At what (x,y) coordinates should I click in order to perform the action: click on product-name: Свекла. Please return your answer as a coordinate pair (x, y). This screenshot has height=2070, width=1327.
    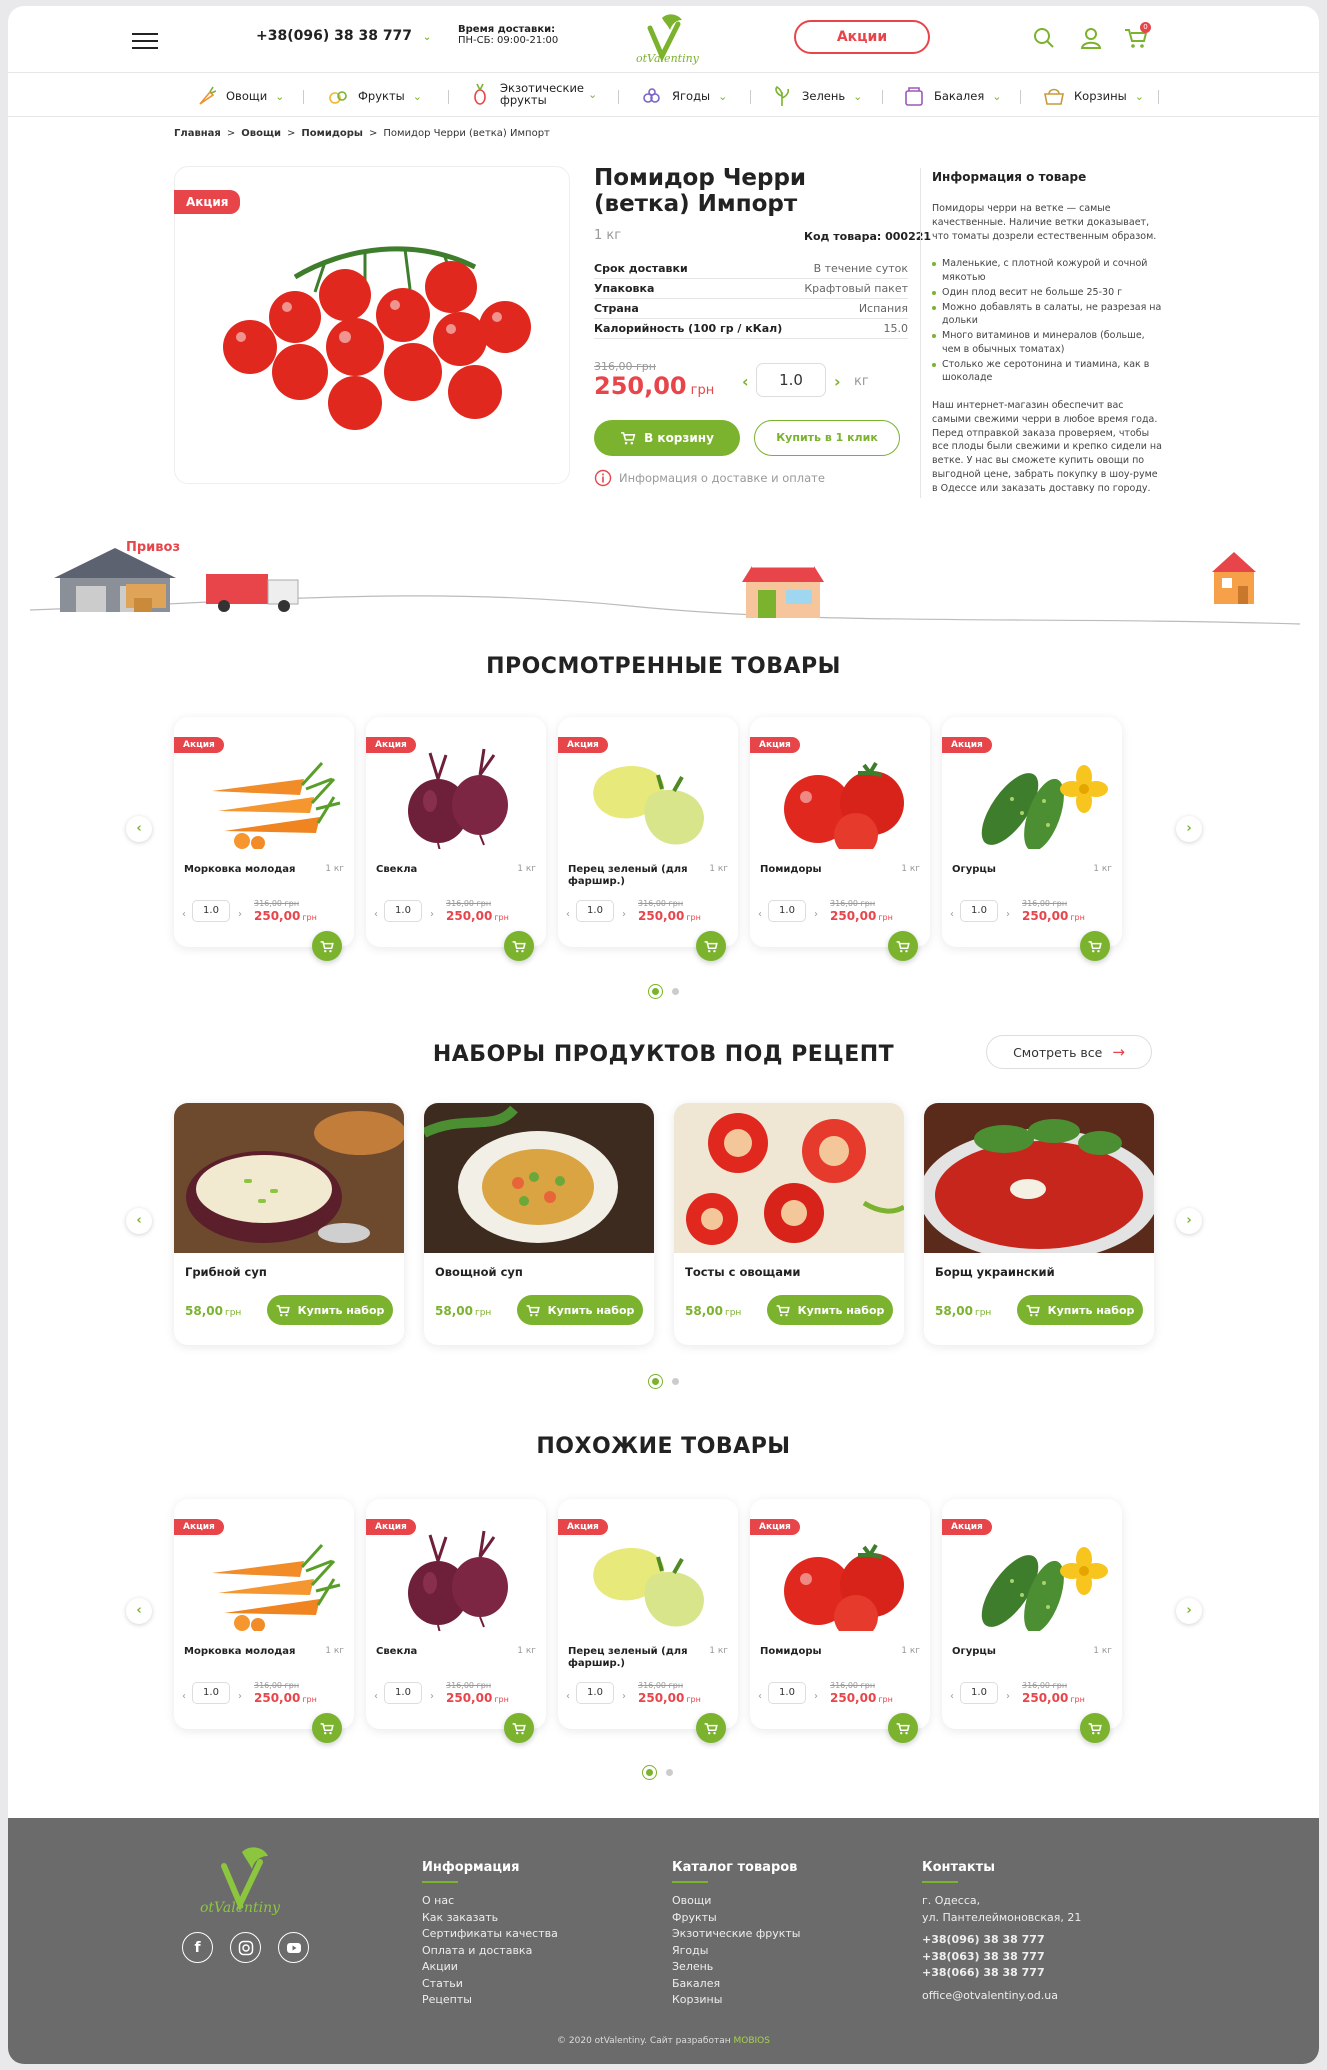
    Looking at the image, I should click on (436, 870).